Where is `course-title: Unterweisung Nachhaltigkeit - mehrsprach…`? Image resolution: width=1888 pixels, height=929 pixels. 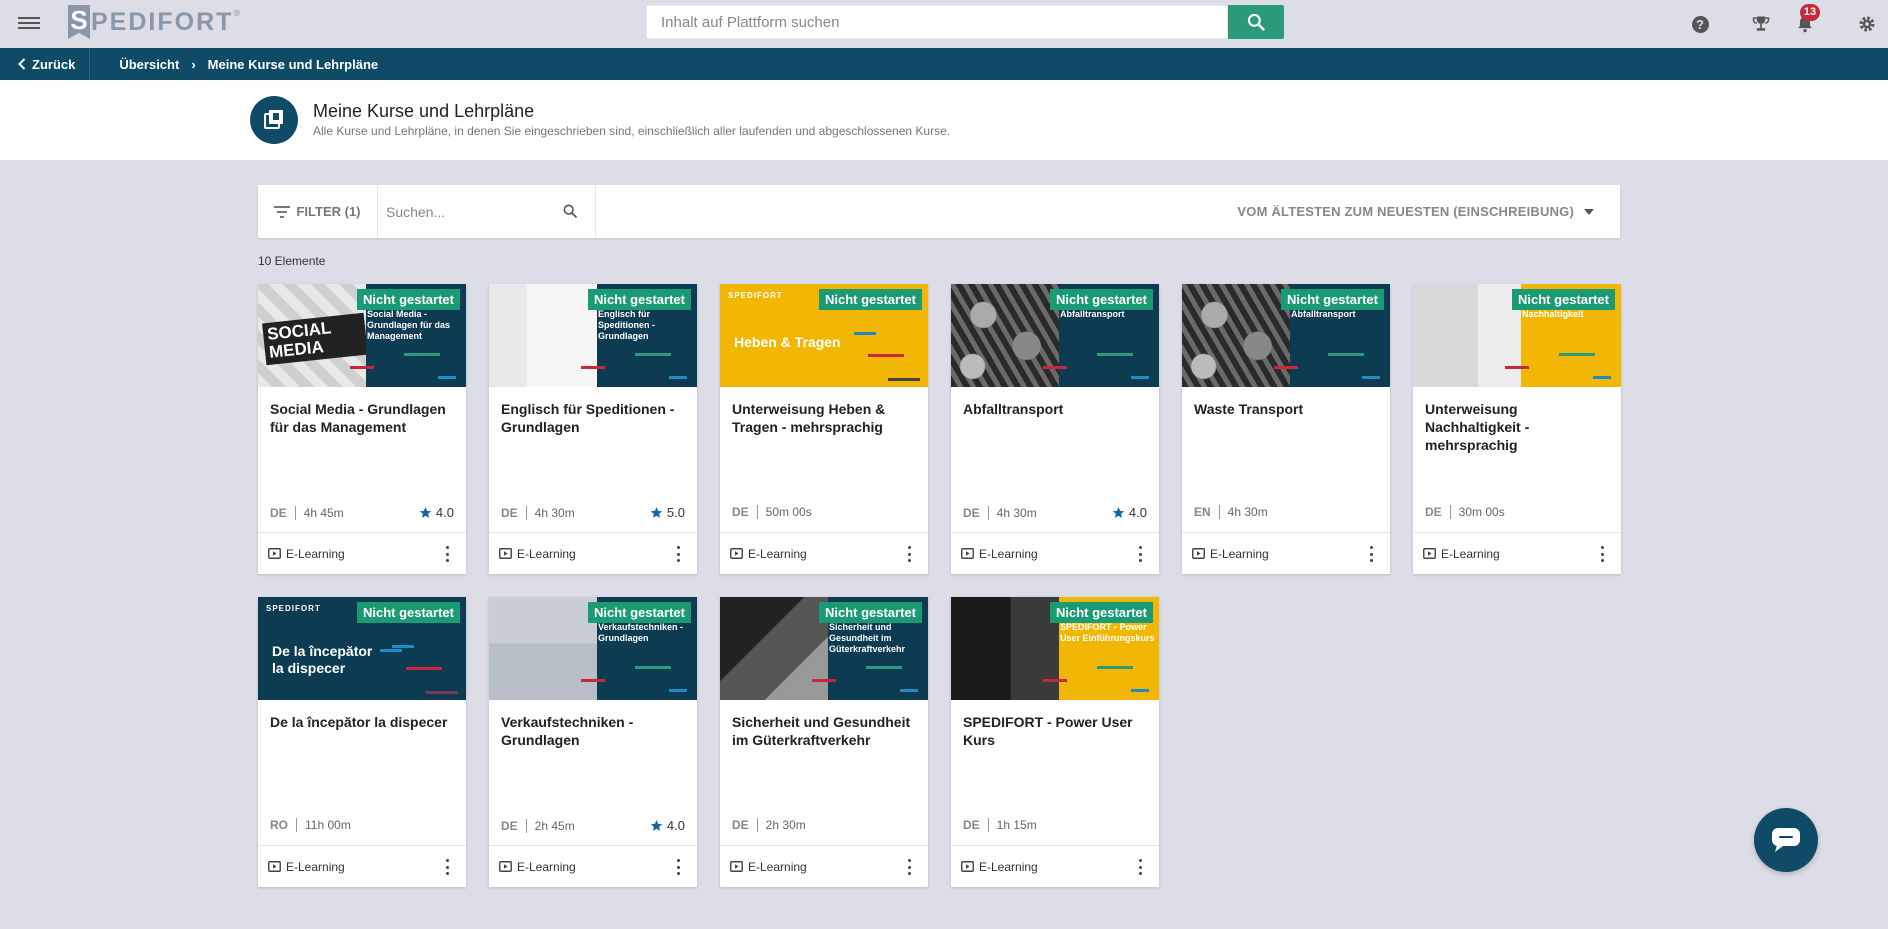
course-title: Unterweisung Nachhaltigkeit - mehrsprach… is located at coordinates (1518, 427).